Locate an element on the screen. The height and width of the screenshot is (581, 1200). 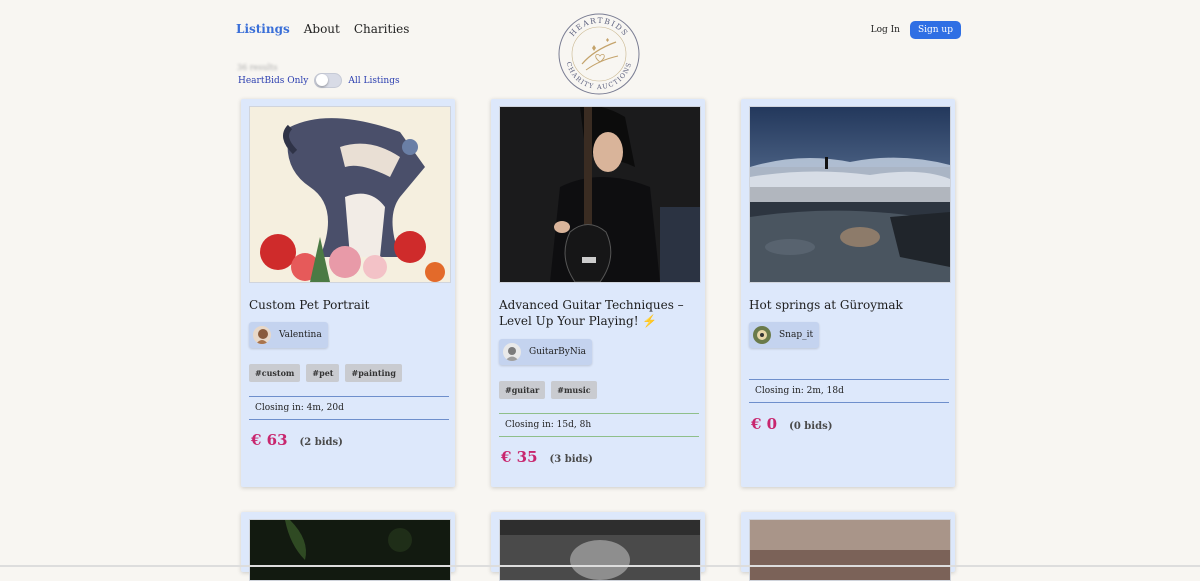
heartbids-logo: HEARTBIDS CHARITY AUCTIONS is located at coordinates (599, 54).